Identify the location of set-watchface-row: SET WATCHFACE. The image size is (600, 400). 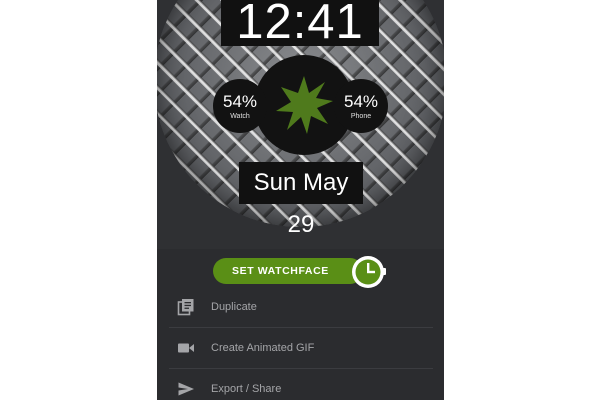
(300, 272).